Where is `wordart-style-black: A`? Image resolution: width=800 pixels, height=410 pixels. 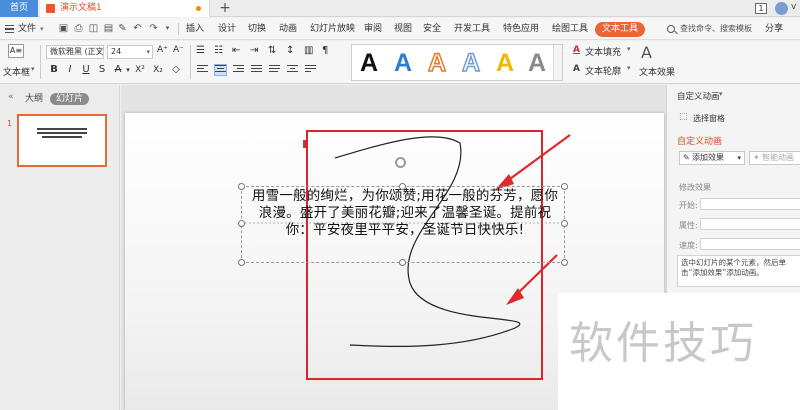 wordart-style-black: A is located at coordinates (369, 63).